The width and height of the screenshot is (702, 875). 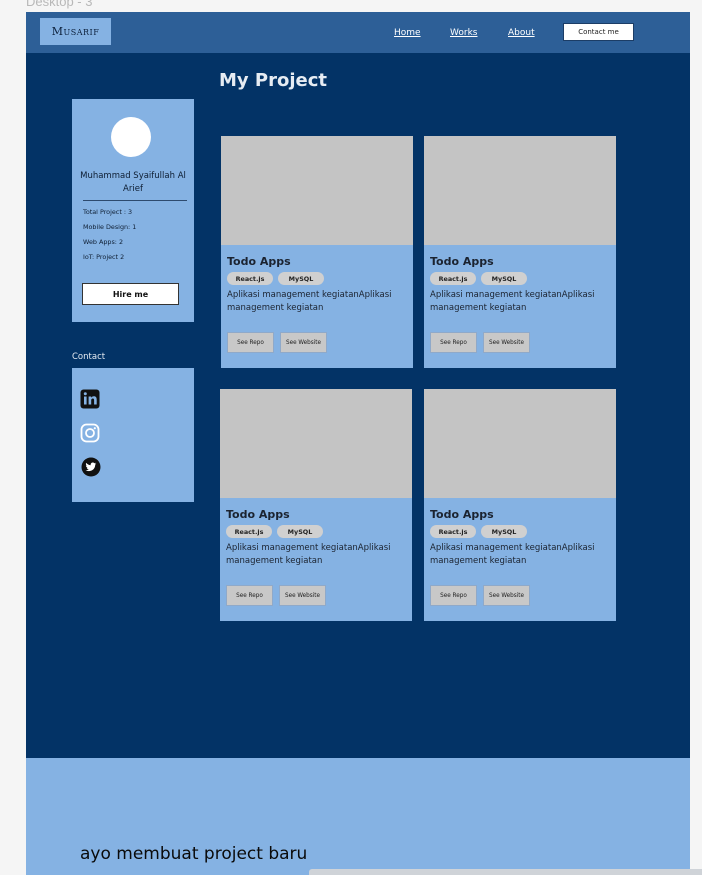 I want to click on contact-panel, so click(x=133, y=435).